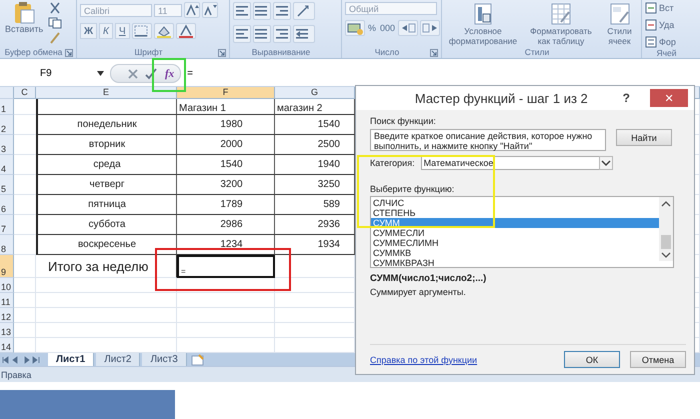  I want to click on find-button: Найти, so click(644, 137).